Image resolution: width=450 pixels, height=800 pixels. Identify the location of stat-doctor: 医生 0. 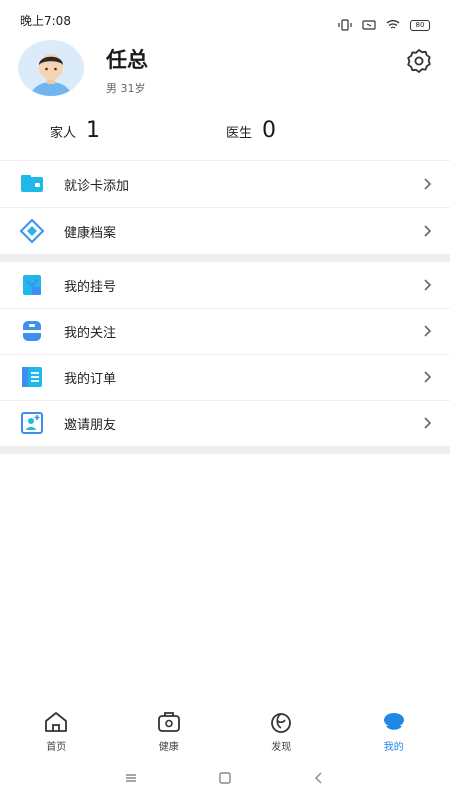
(251, 130).